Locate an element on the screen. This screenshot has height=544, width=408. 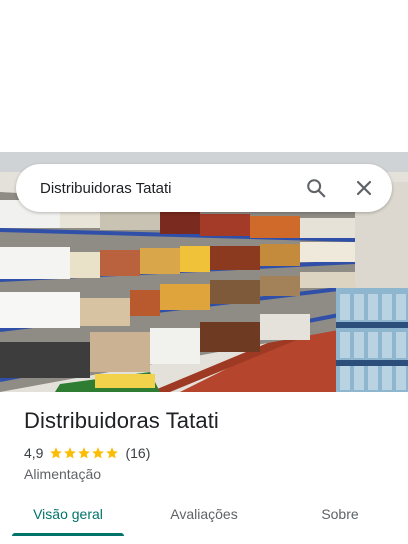
tab-label: Sobre is located at coordinates (340, 514).